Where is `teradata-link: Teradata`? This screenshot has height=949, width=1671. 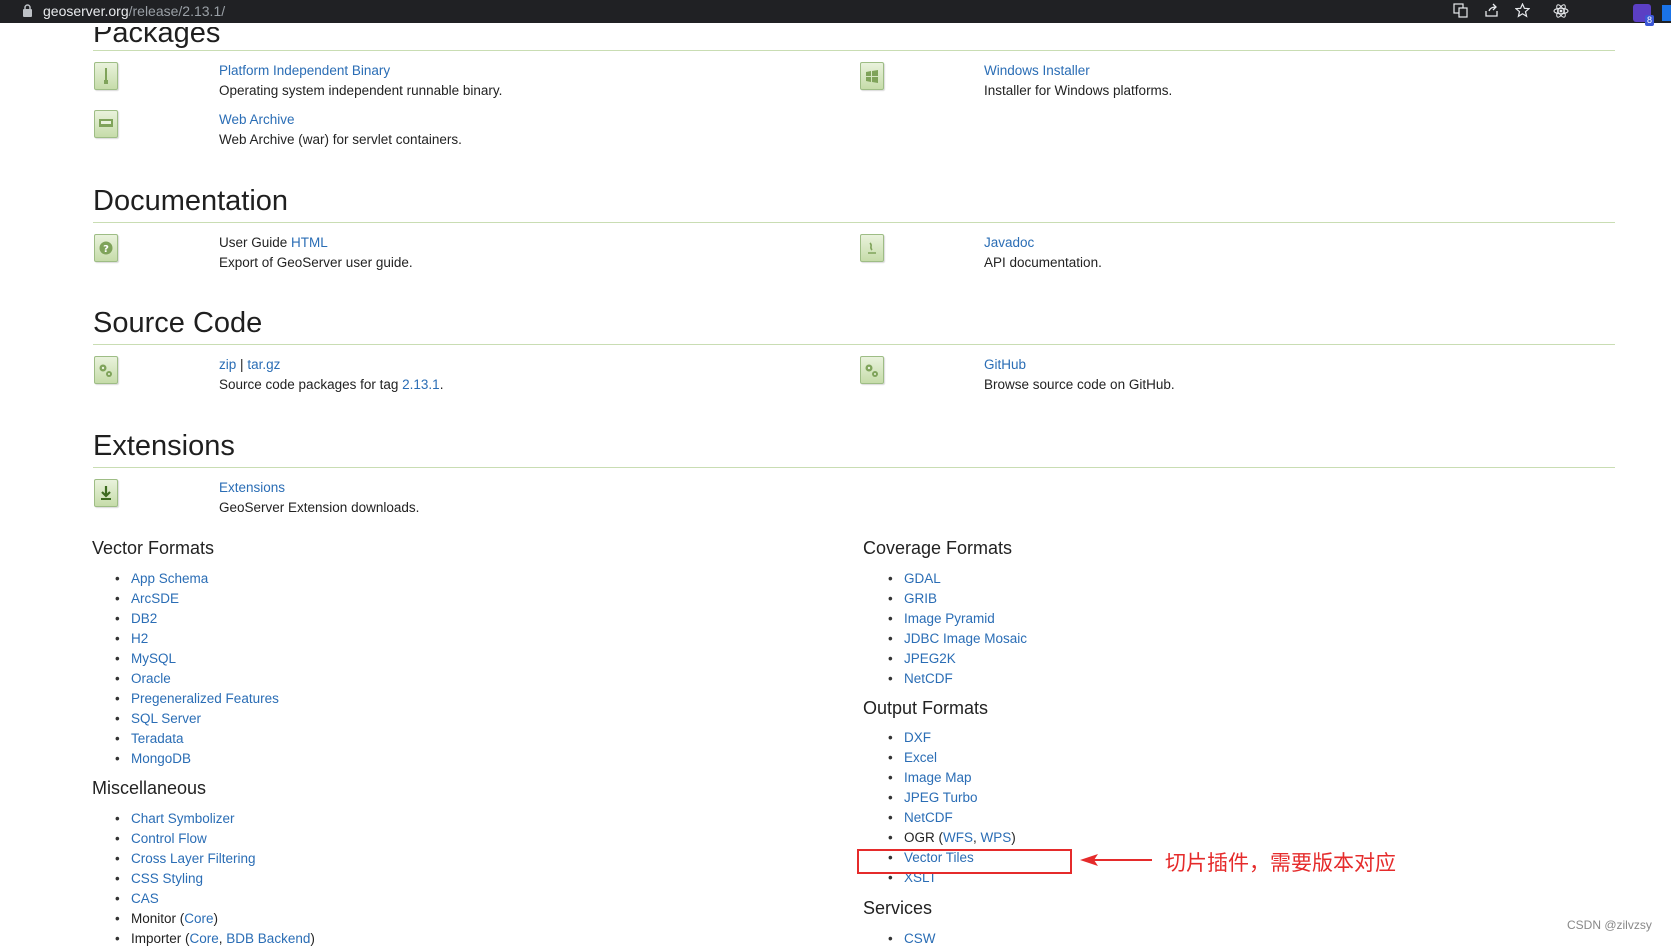
teradata-link: Teradata is located at coordinates (157, 738).